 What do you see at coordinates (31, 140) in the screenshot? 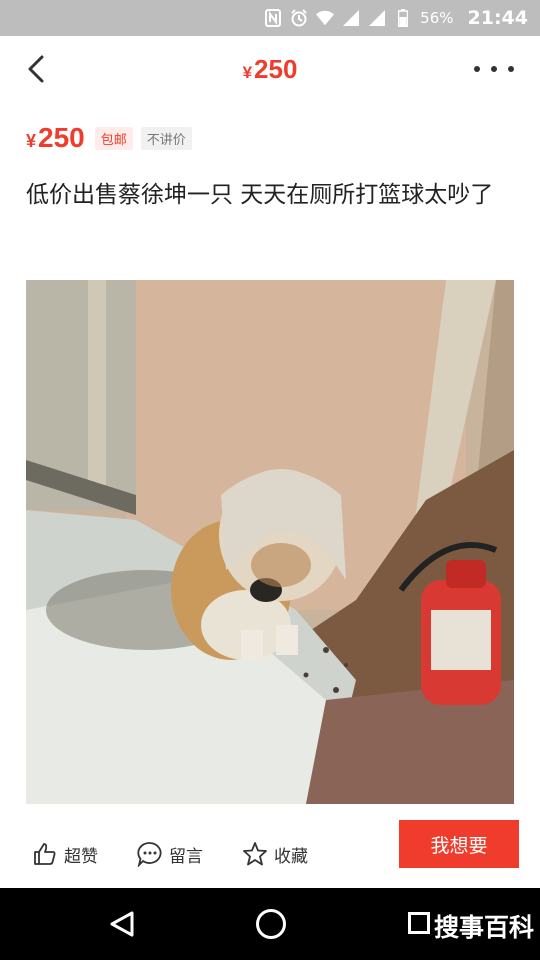
I see `price-currency: ¥` at bounding box center [31, 140].